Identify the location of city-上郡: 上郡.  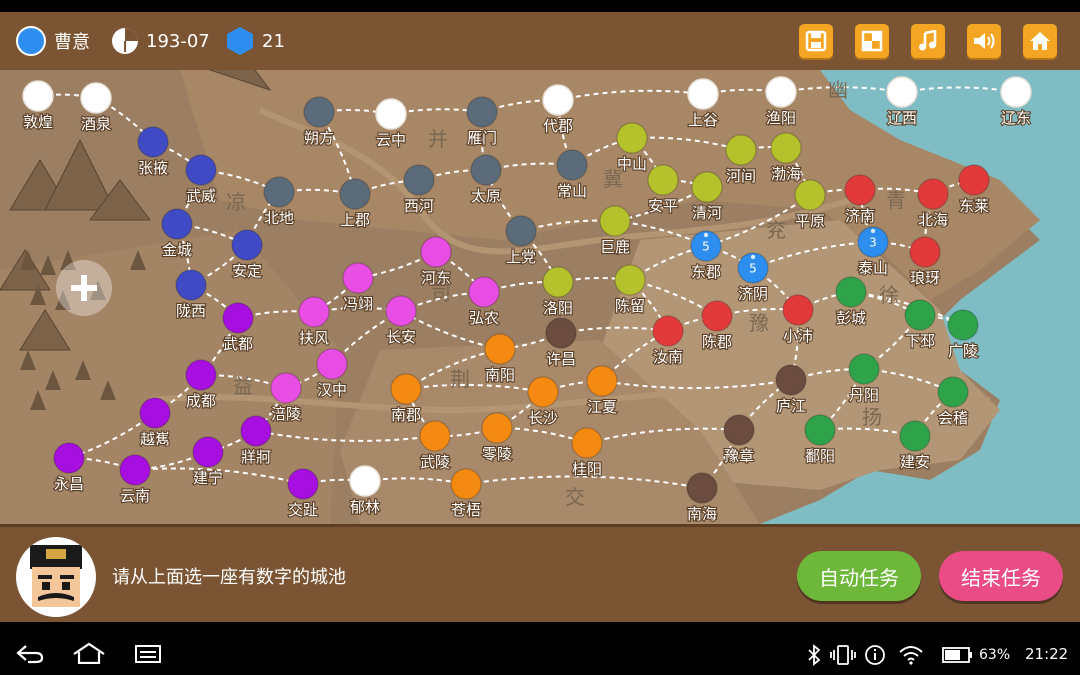
(355, 204).